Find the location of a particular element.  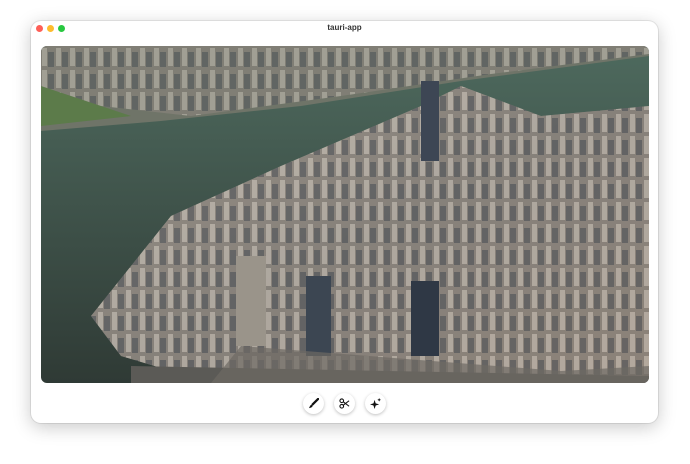

paintbrush-button is located at coordinates (313, 403).